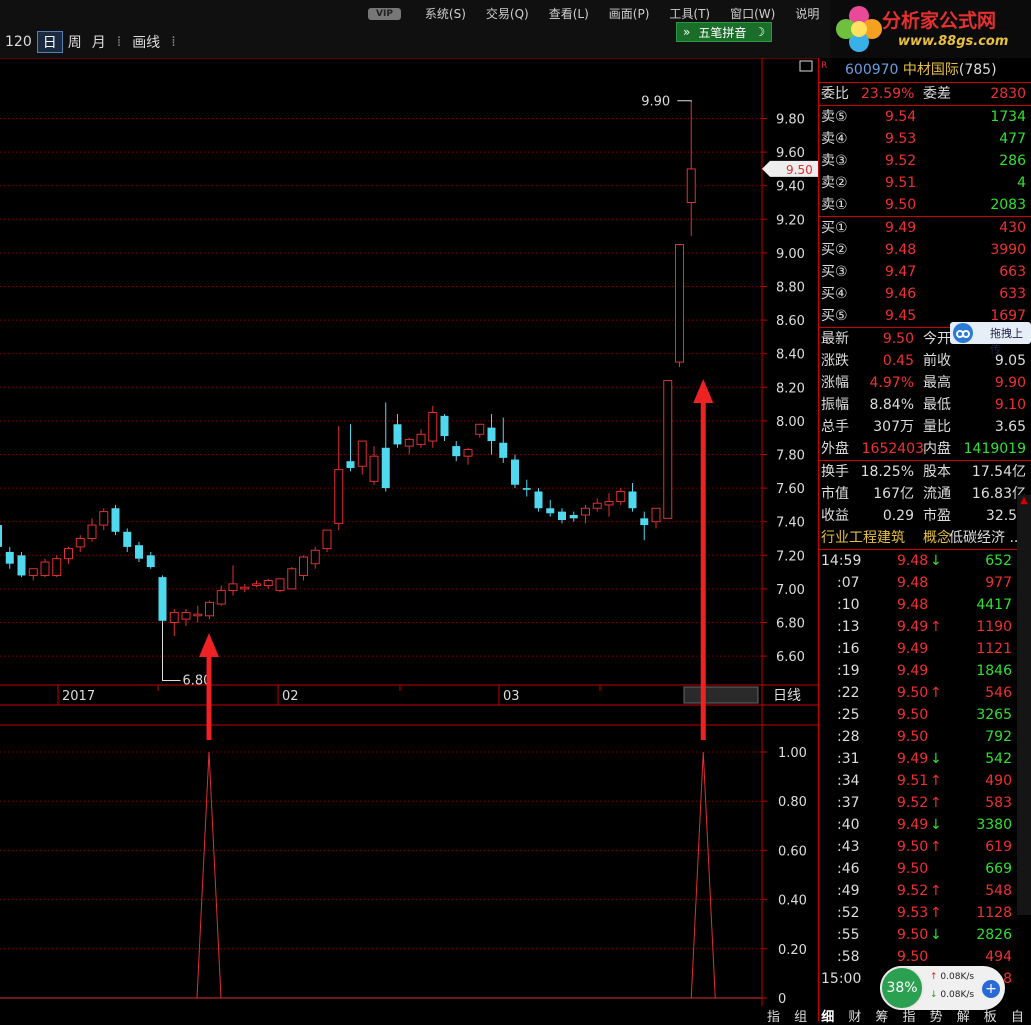 This screenshot has height=1025, width=1031. Describe the element at coordinates (834, 250) in the screenshot. I see `bid-level-label: 买②` at that location.